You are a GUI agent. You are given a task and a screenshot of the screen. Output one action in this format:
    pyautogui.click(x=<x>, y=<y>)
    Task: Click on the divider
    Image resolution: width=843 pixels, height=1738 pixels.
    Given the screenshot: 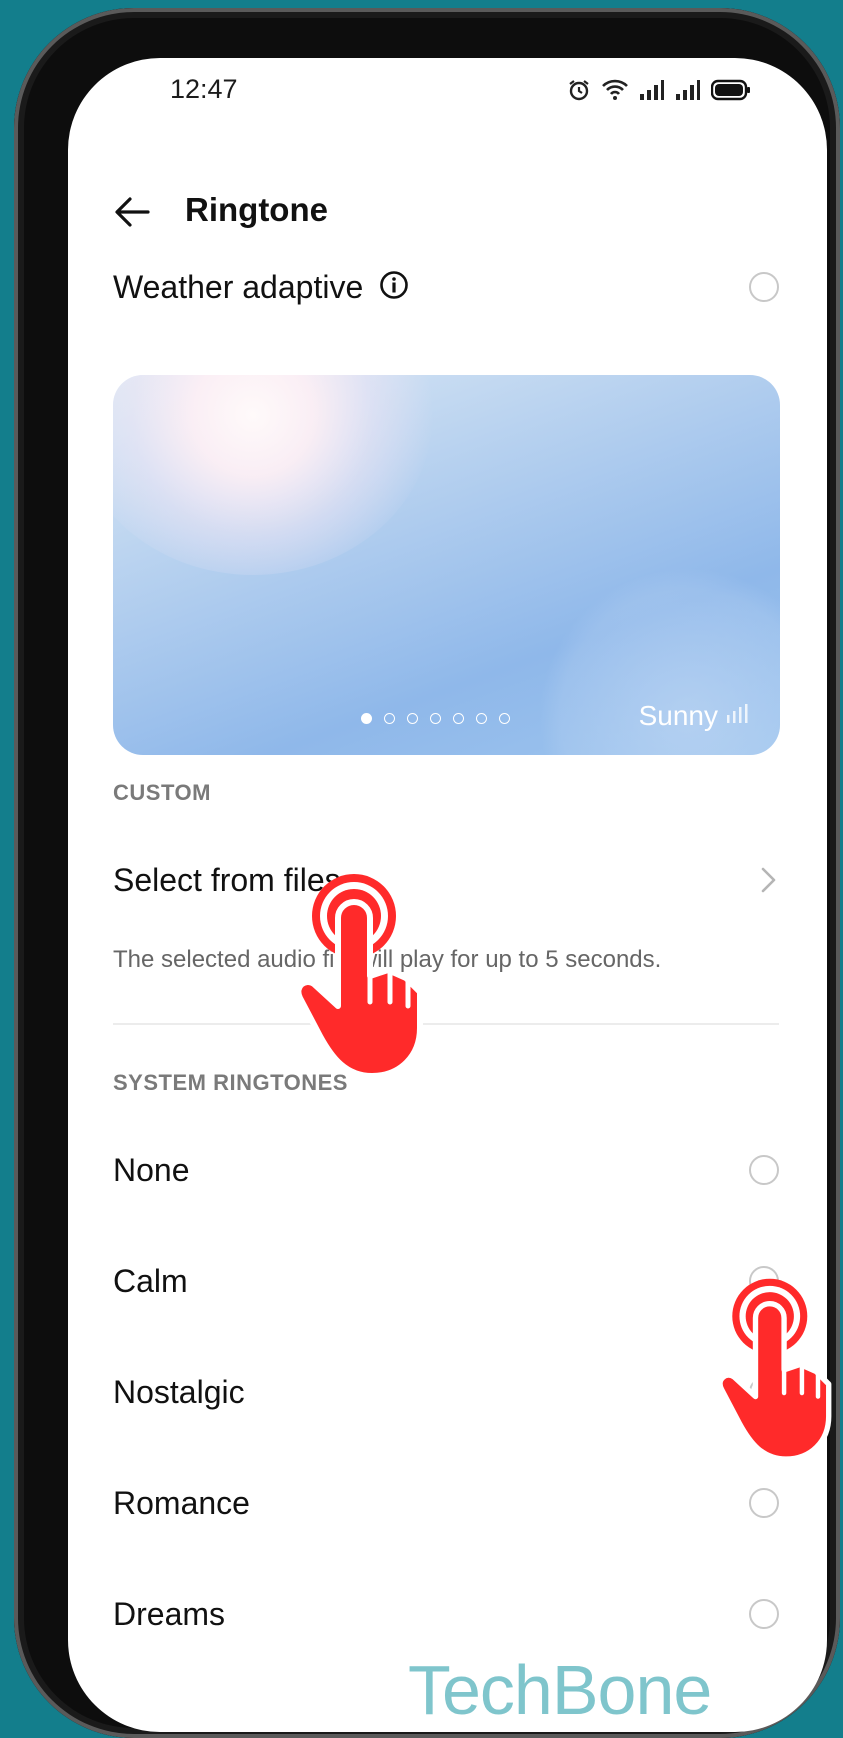 What is the action you would take?
    pyautogui.click(x=446, y=1024)
    